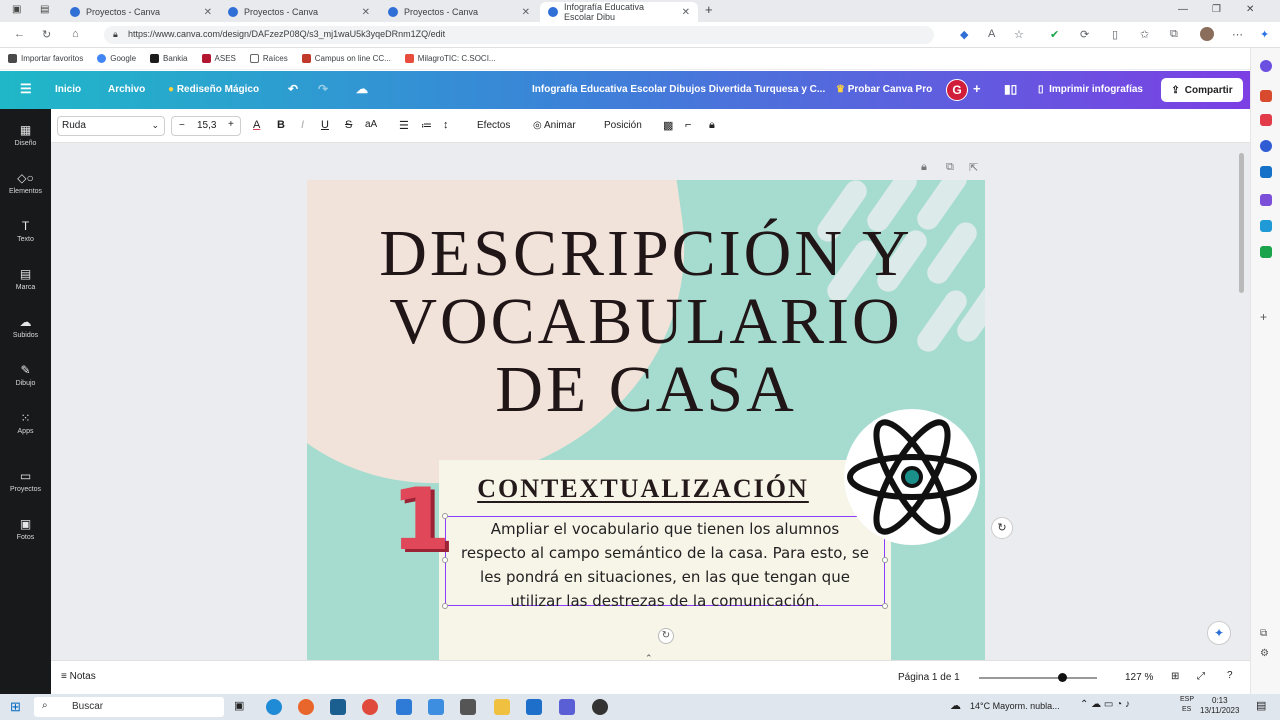 The height and width of the screenshot is (720, 1280). Describe the element at coordinates (643, 489) in the screenshot. I see `card-heading: CONTEXTUALIZACIÓN` at that location.